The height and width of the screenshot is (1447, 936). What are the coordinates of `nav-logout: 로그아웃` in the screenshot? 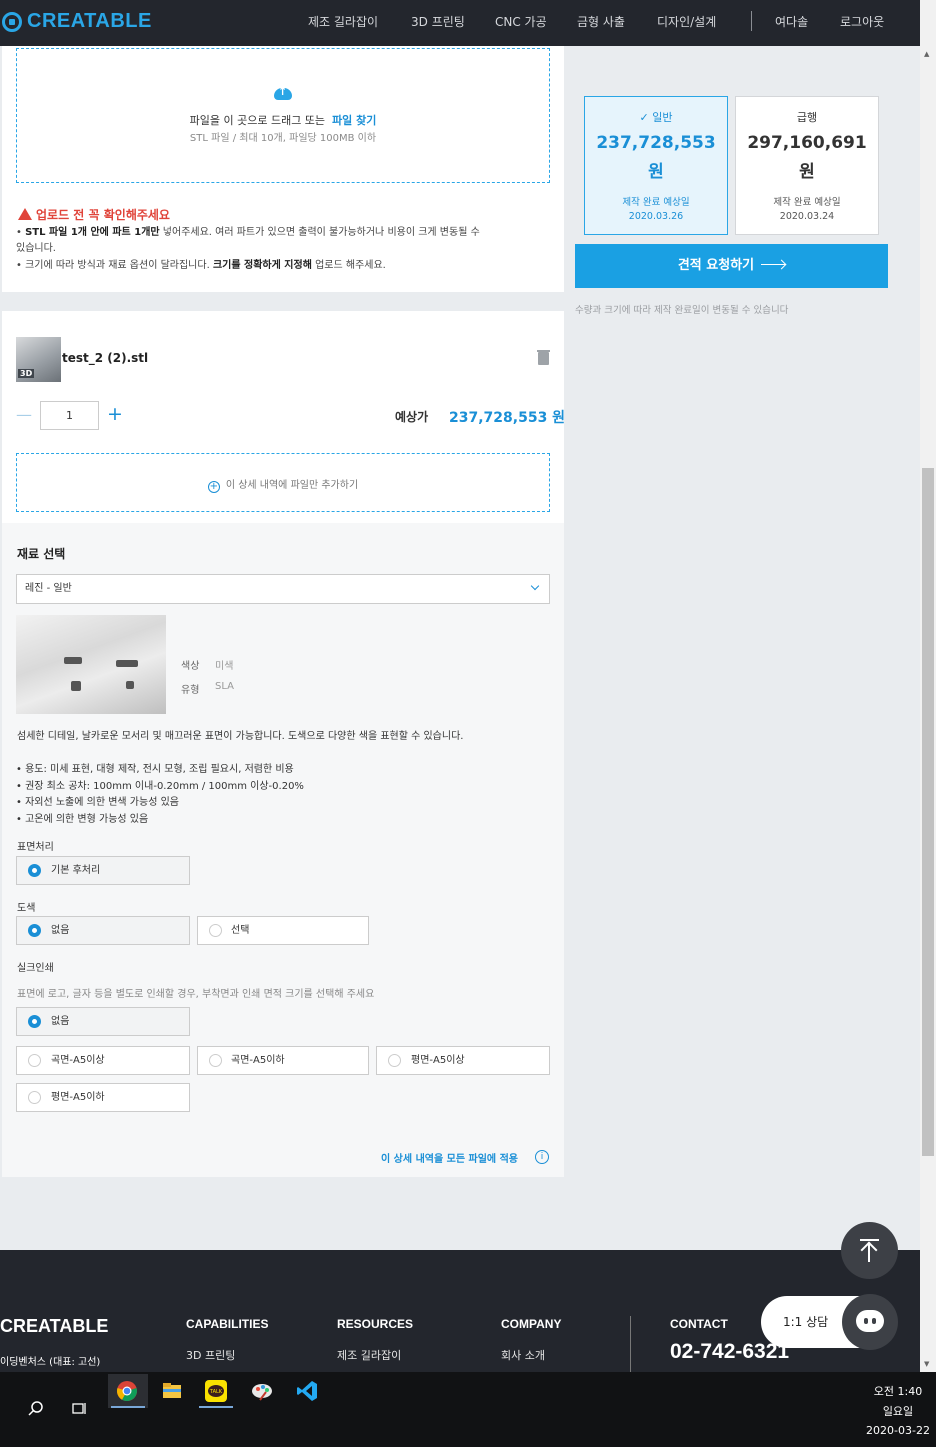 It's located at (862, 21).